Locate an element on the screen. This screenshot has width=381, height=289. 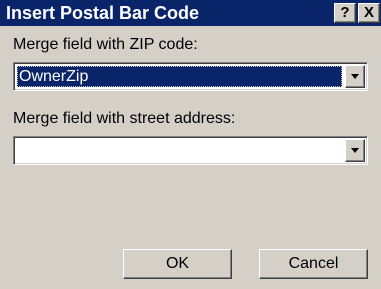
dialog-title: Insert Postal Bar Code is located at coordinates (103, 13).